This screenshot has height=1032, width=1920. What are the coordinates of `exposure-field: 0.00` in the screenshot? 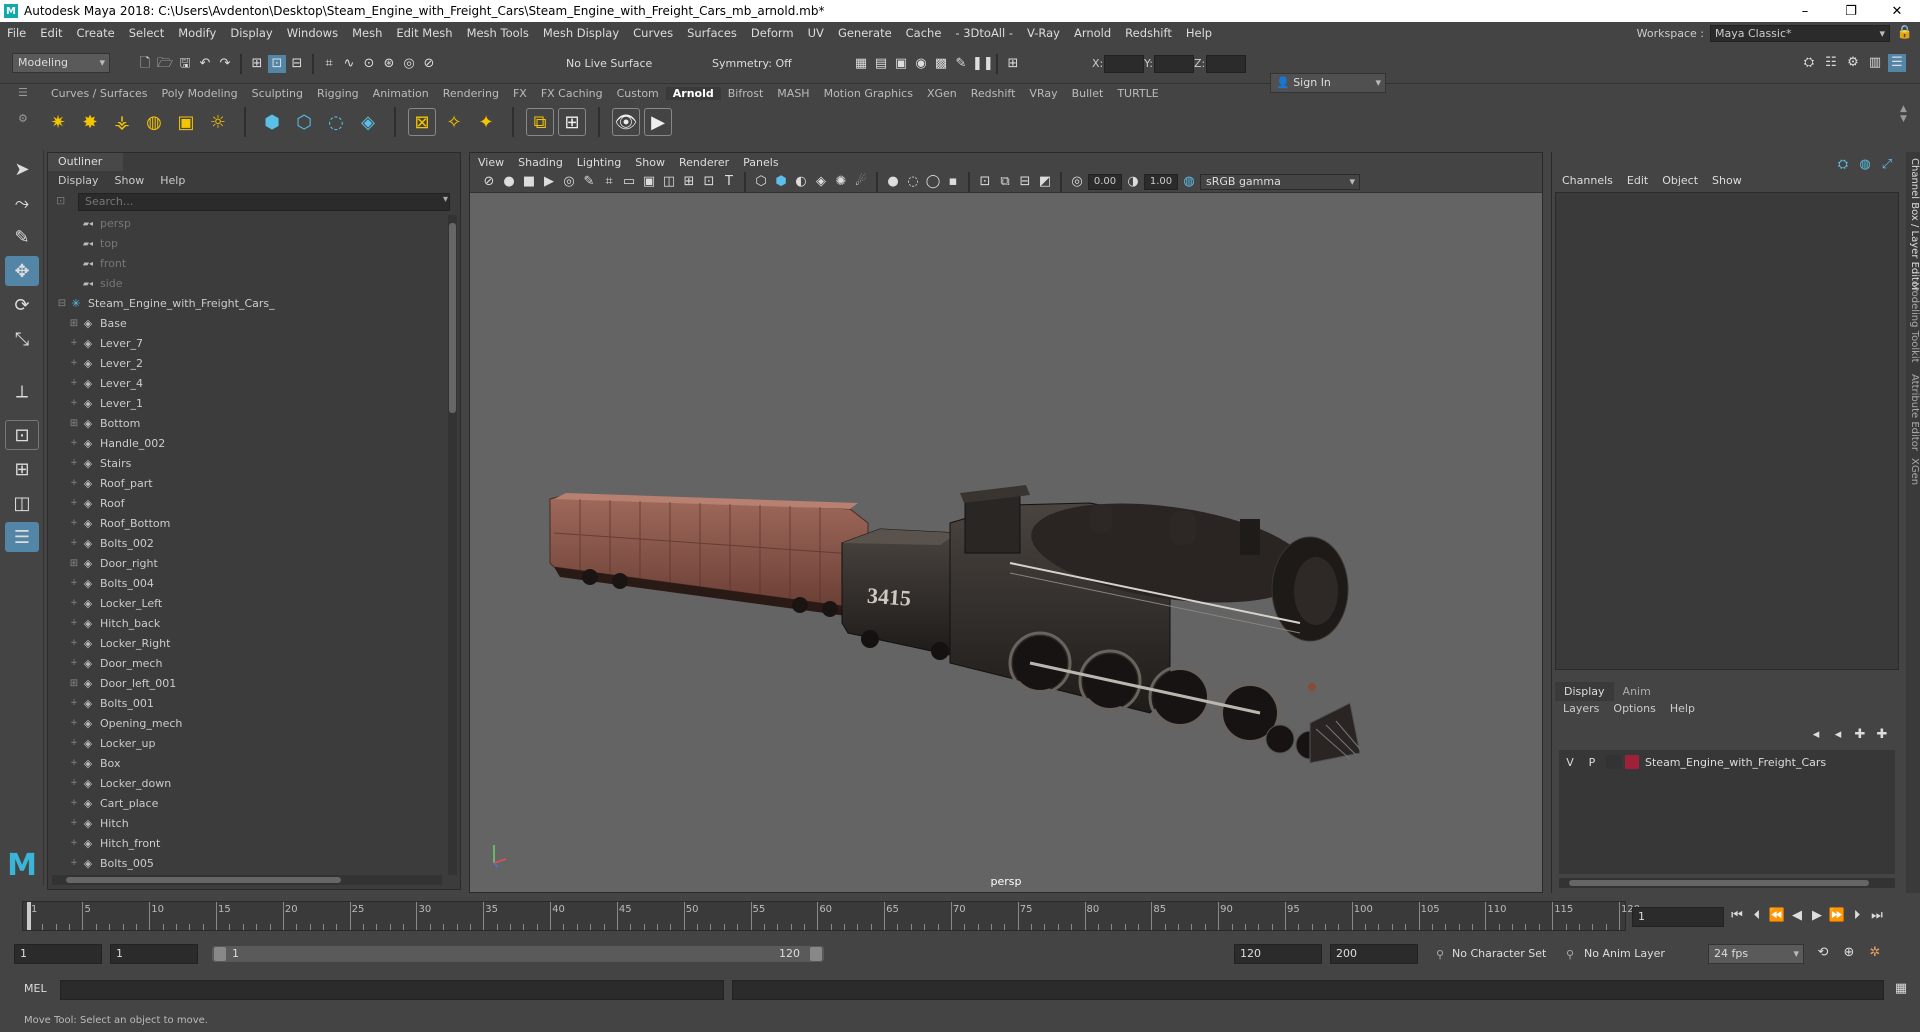 It's located at (1105, 181).